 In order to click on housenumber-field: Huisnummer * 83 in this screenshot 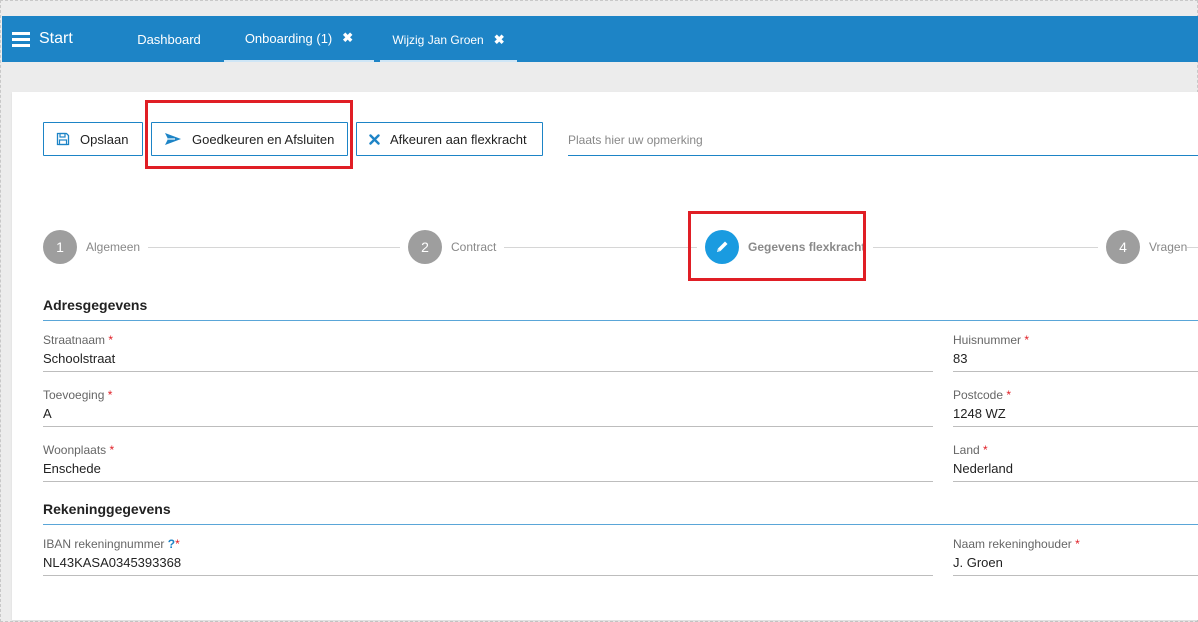, I will do `click(1075, 352)`.